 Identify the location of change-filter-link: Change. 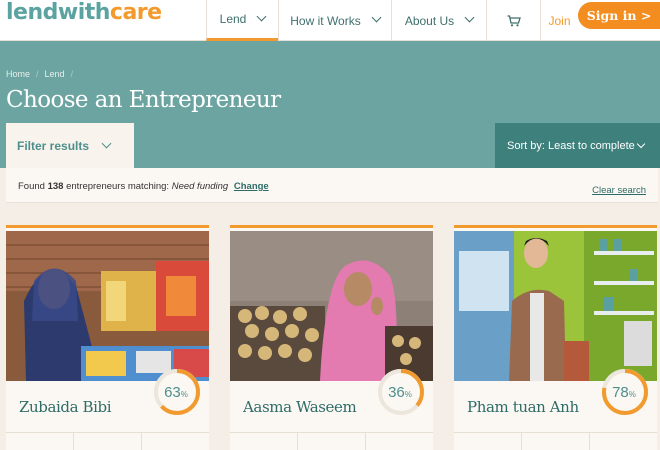
(251, 186).